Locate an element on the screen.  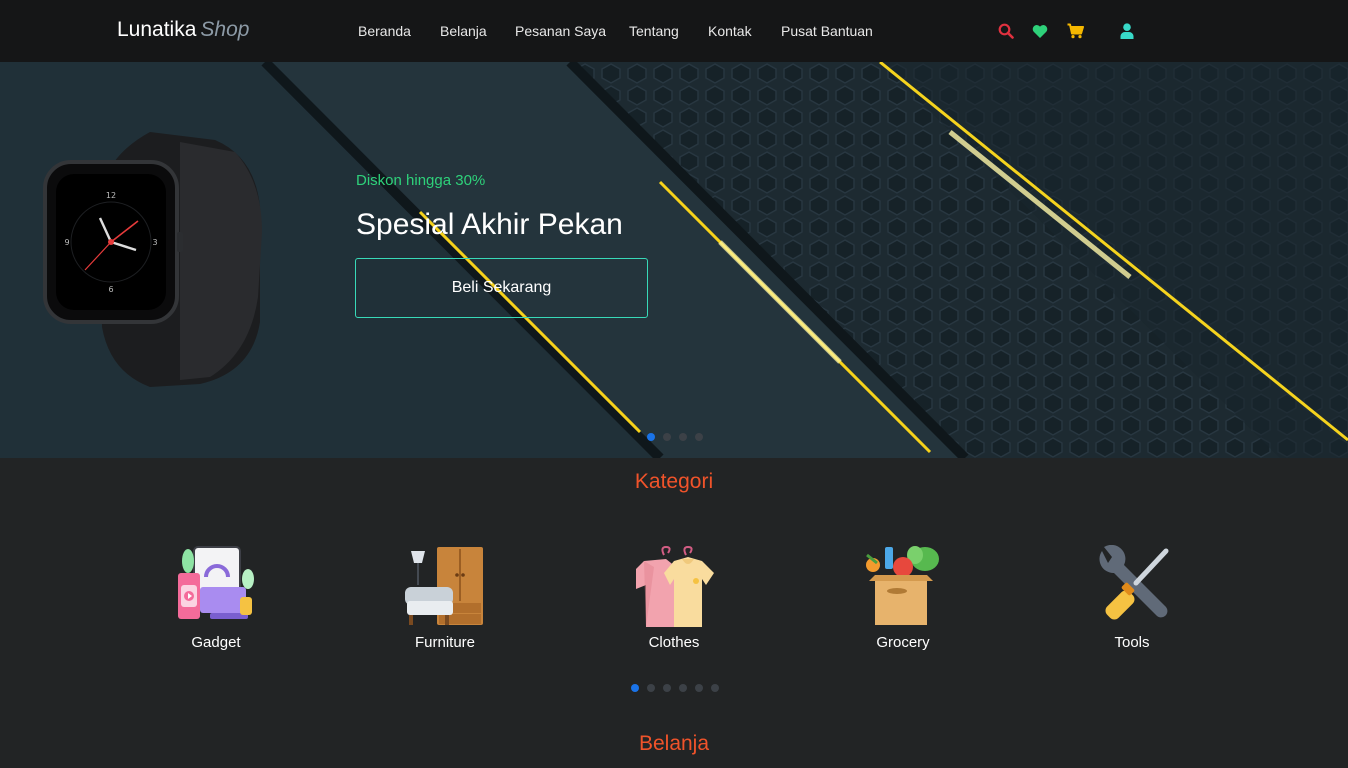
gadget-icon is located at coordinates (216, 582).